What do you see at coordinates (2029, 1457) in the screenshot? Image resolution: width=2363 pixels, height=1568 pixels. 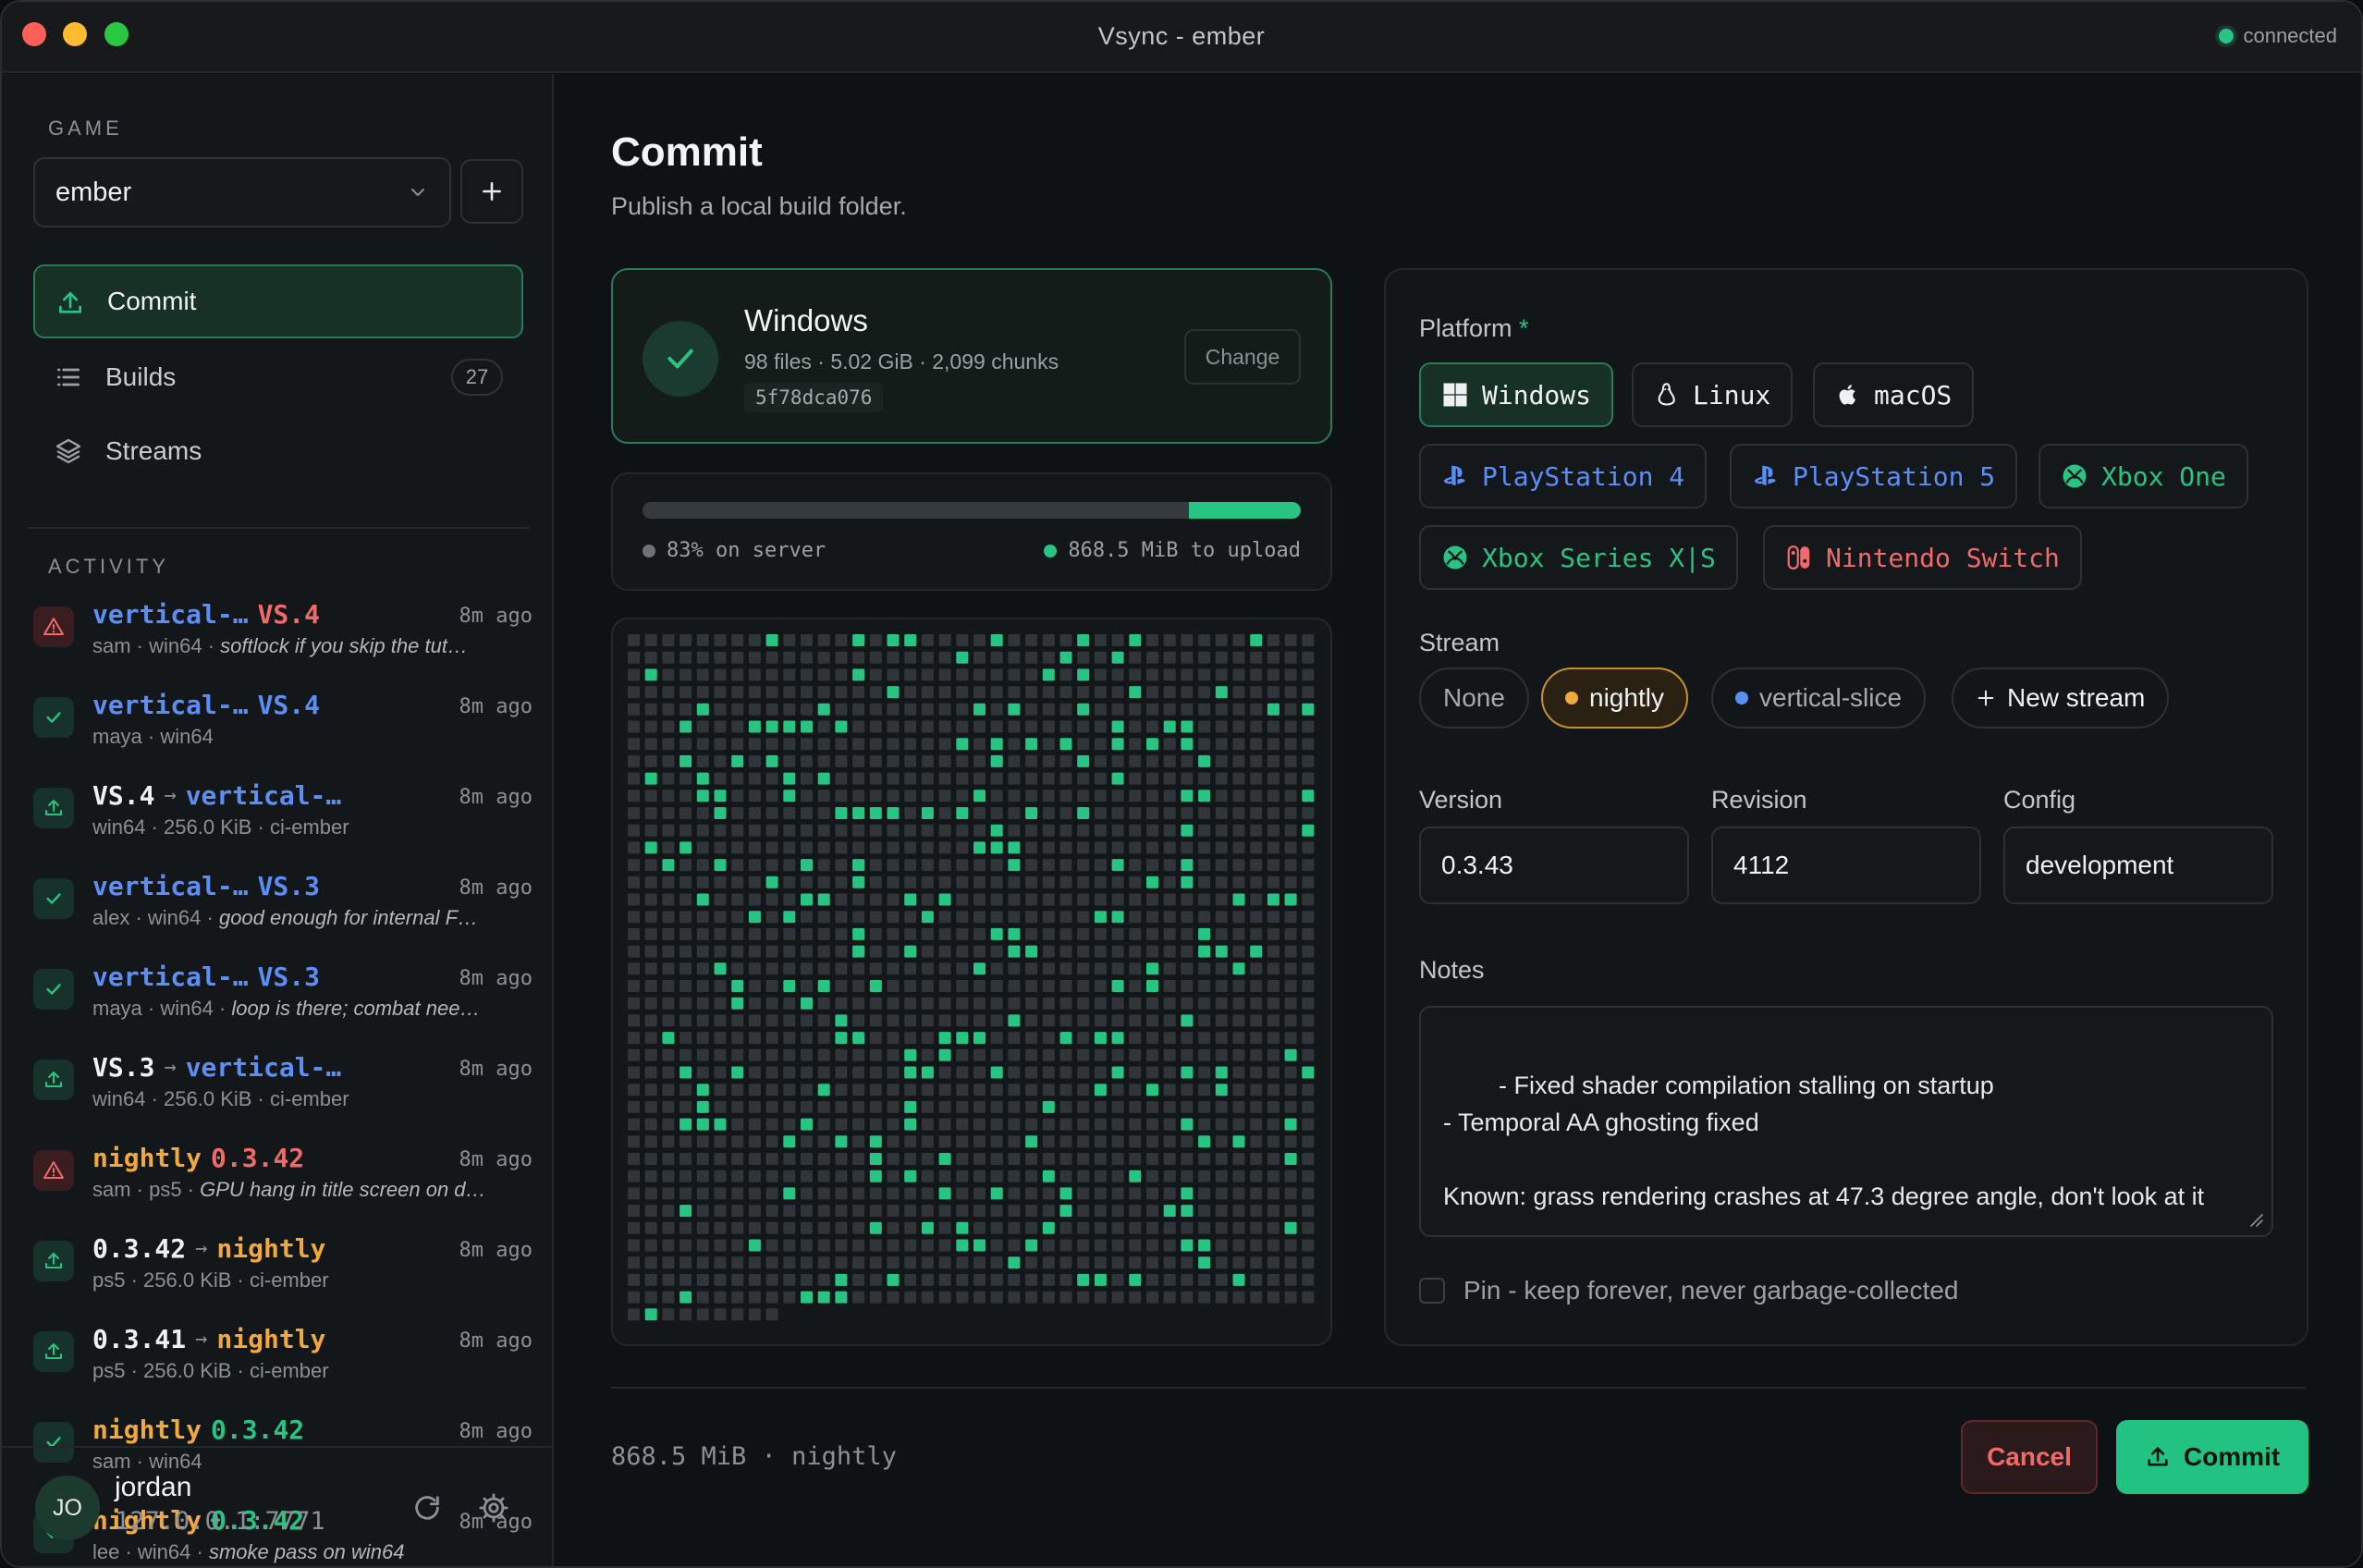 I see `cancel-button: Cancel` at bounding box center [2029, 1457].